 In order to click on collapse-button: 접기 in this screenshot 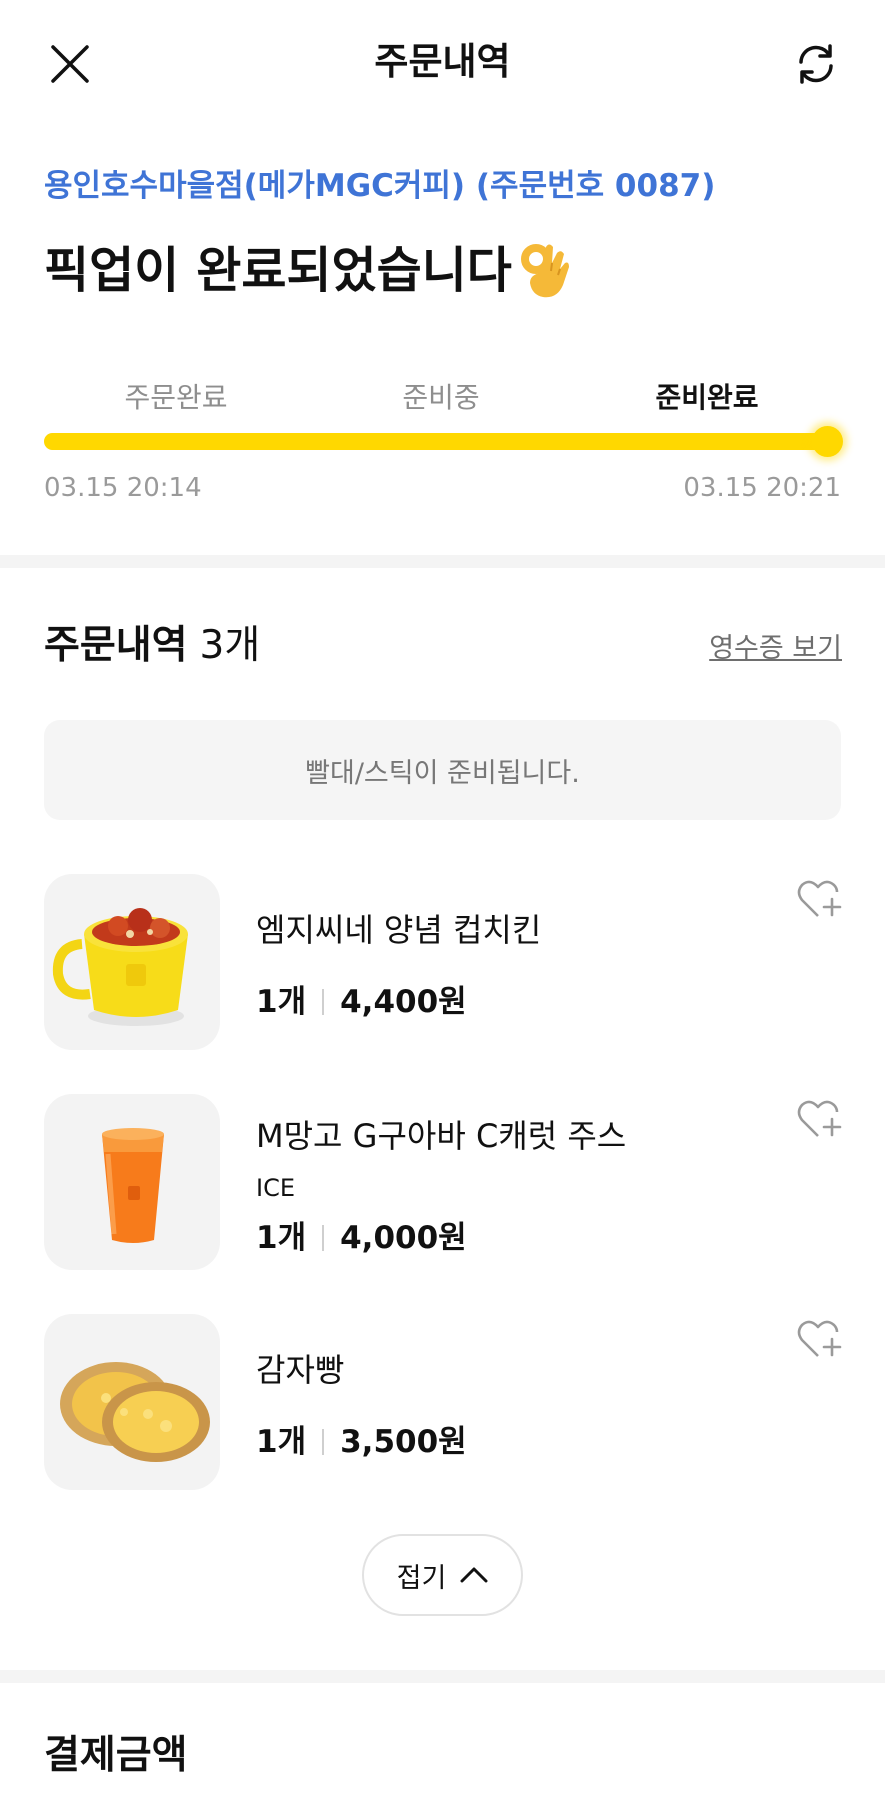, I will do `click(442, 1575)`.